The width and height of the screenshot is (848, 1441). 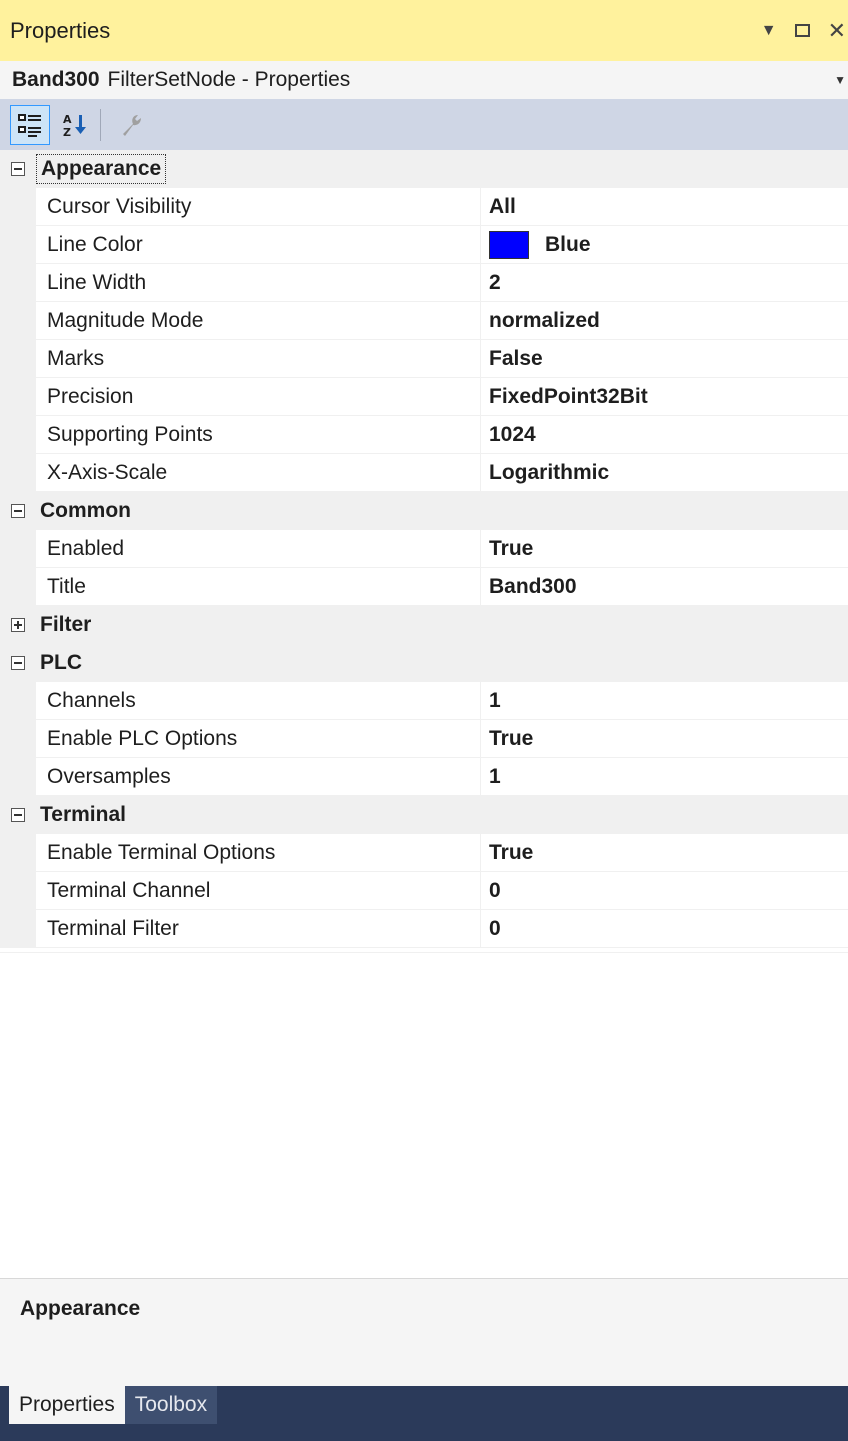 What do you see at coordinates (424, 625) in the screenshot?
I see `category-row-filter: Filter` at bounding box center [424, 625].